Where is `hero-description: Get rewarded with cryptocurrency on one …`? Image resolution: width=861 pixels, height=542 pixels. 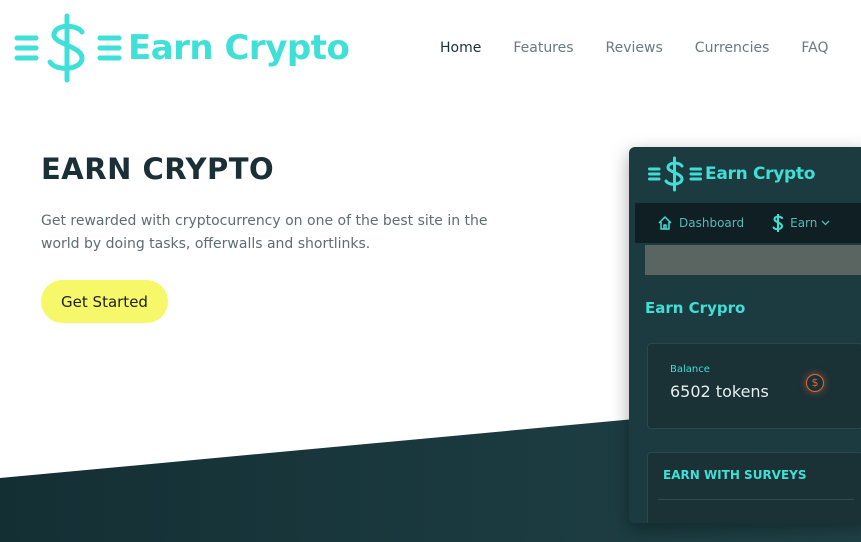 hero-description: Get rewarded with cryptocurrency on one … is located at coordinates (264, 232).